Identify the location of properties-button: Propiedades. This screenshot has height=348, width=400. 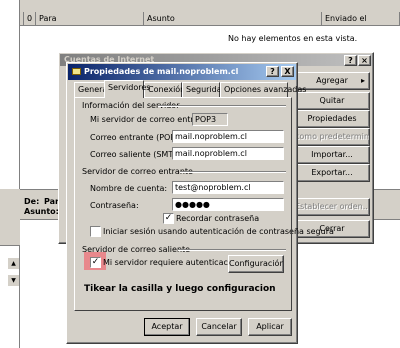
(332, 119).